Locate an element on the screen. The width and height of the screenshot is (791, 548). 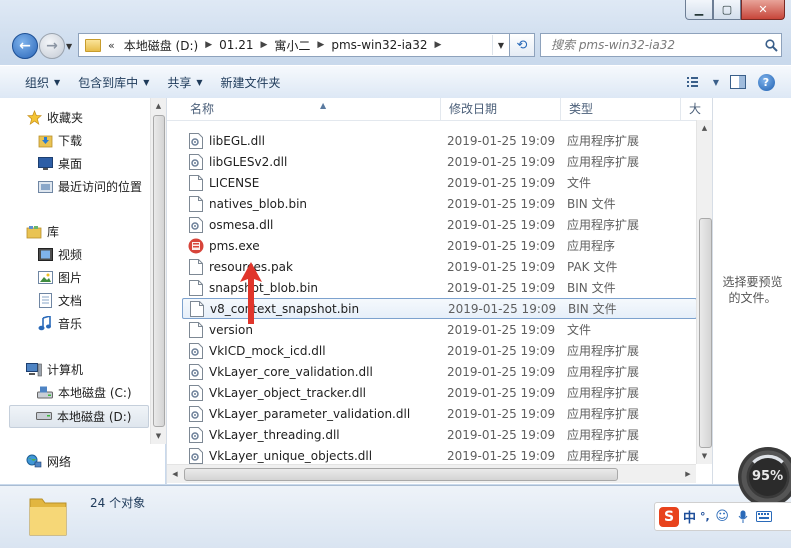
breadcrumb-item: 本地磁盘 (D:) is located at coordinates (161, 45).